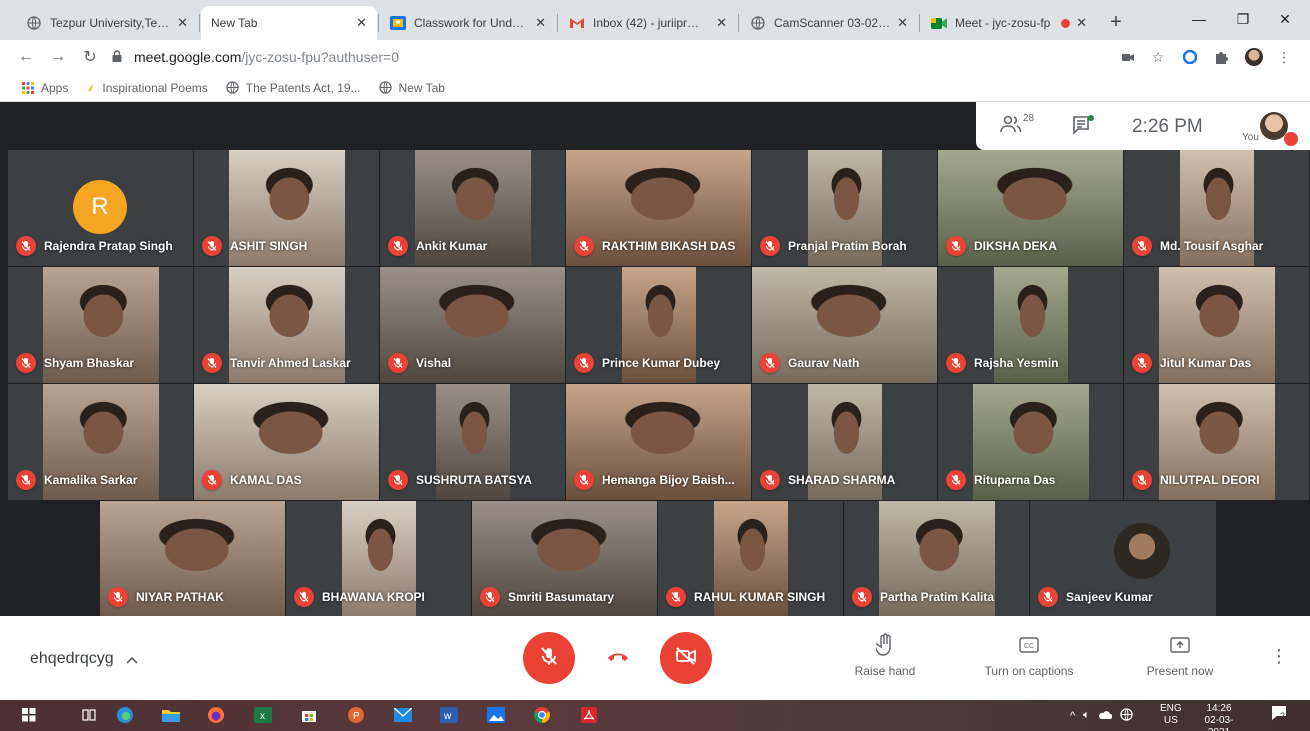 Image resolution: width=1310 pixels, height=731 pixels. I want to click on star-icon: ☆, so click(1158, 57).